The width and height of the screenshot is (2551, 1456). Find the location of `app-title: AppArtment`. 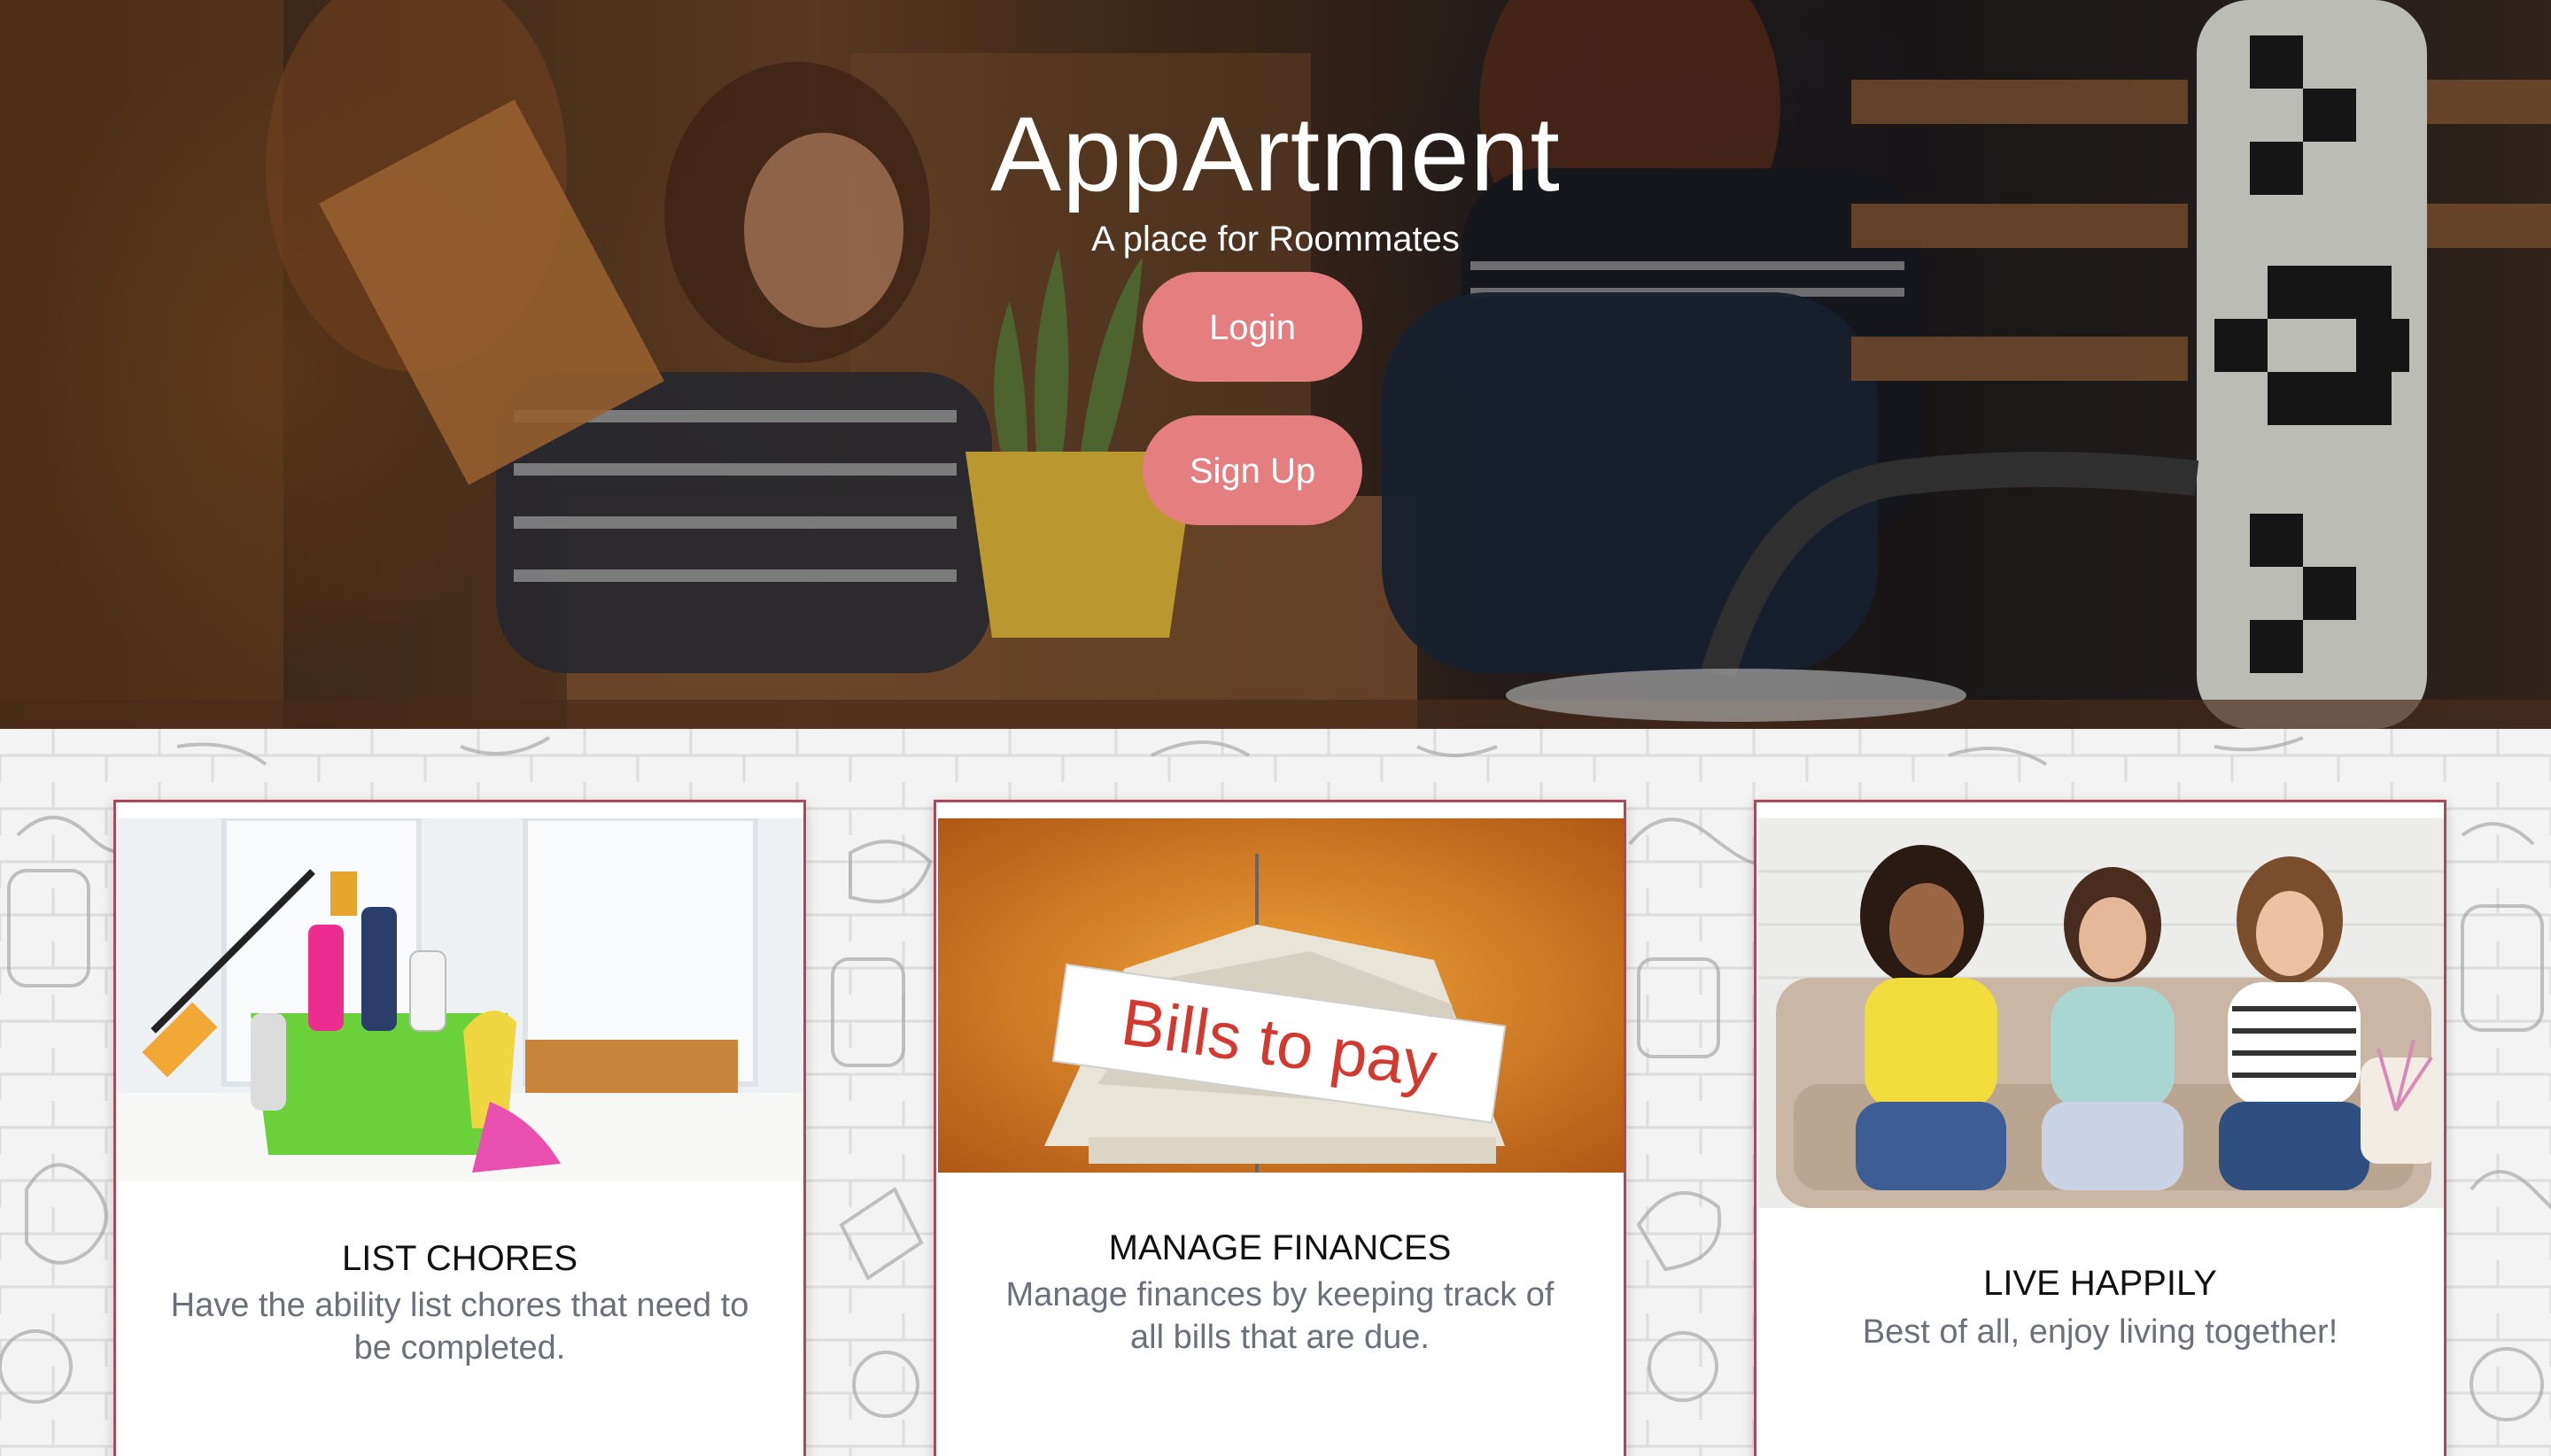

app-title: AppArtment is located at coordinates (1275, 154).